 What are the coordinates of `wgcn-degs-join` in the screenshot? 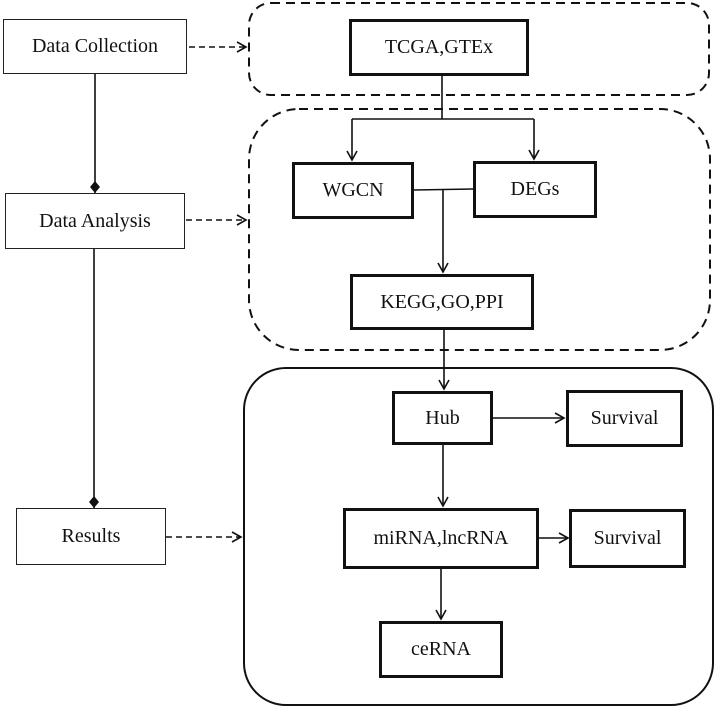 It's located at (443, 189).